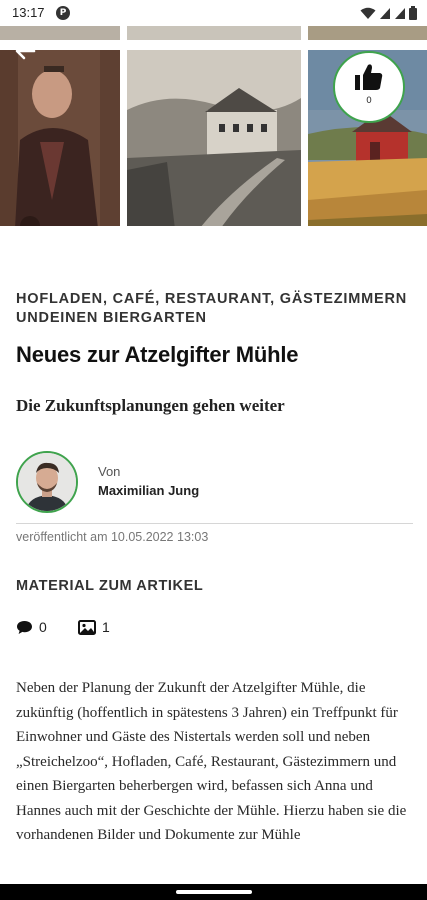 The width and height of the screenshot is (427, 900). I want to click on author-avatar, so click(47, 482).